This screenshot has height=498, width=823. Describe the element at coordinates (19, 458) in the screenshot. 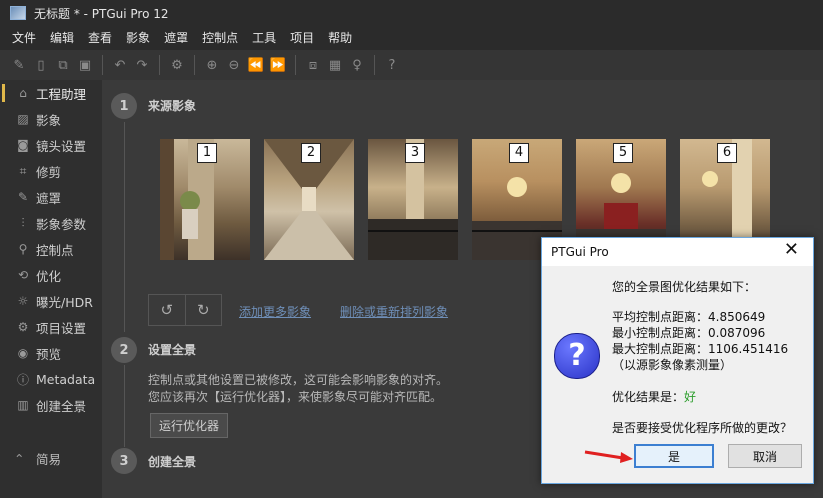

I see `chevron-up-circle-icon: ⌃` at that location.